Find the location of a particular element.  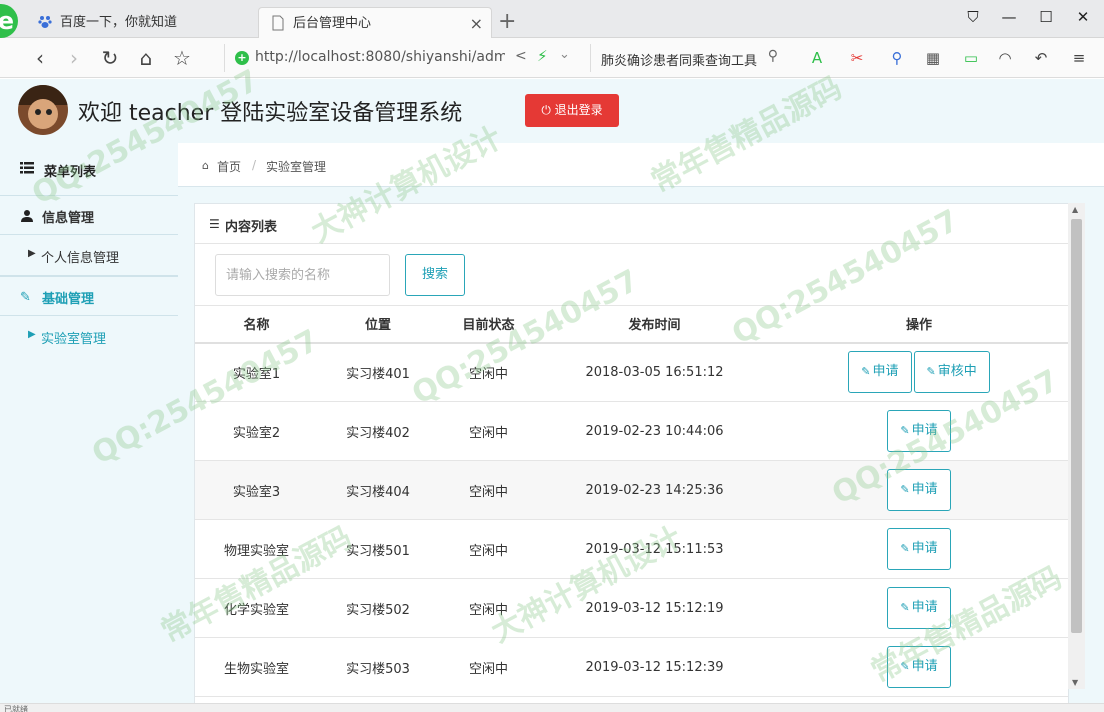

scissors-icon: ✂ is located at coordinates (857, 58).